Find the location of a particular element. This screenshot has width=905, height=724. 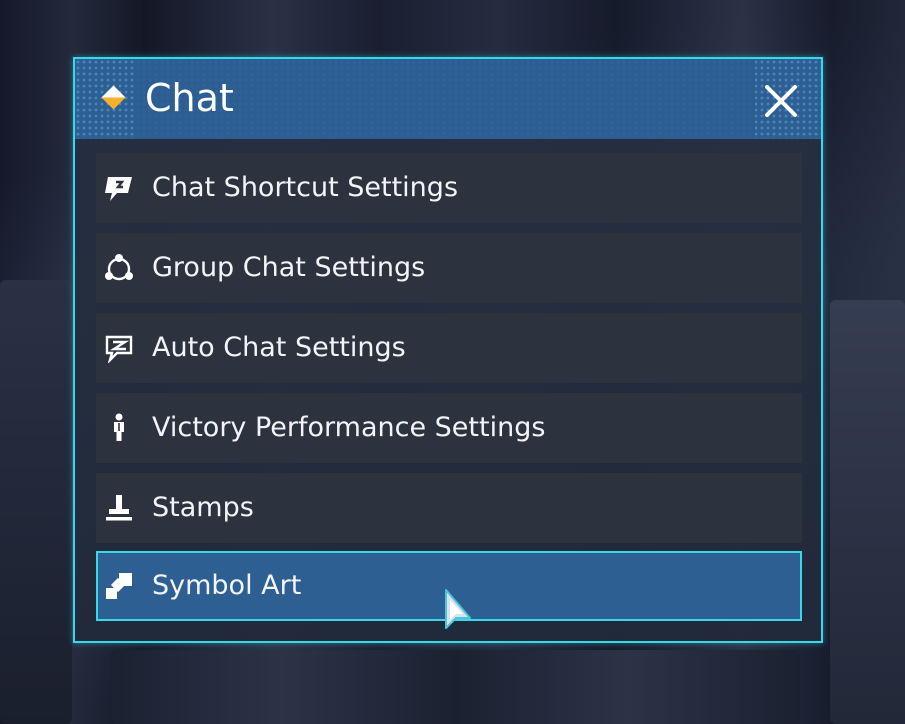

auto-chat-icon is located at coordinates (119, 349).